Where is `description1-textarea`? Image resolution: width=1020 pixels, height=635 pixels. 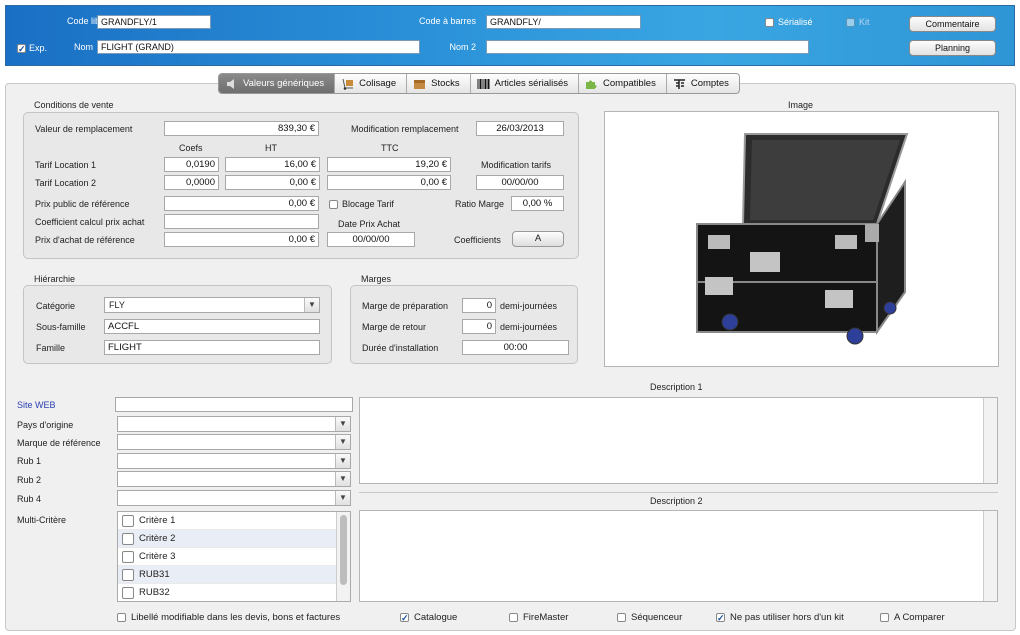 description1-textarea is located at coordinates (678, 440).